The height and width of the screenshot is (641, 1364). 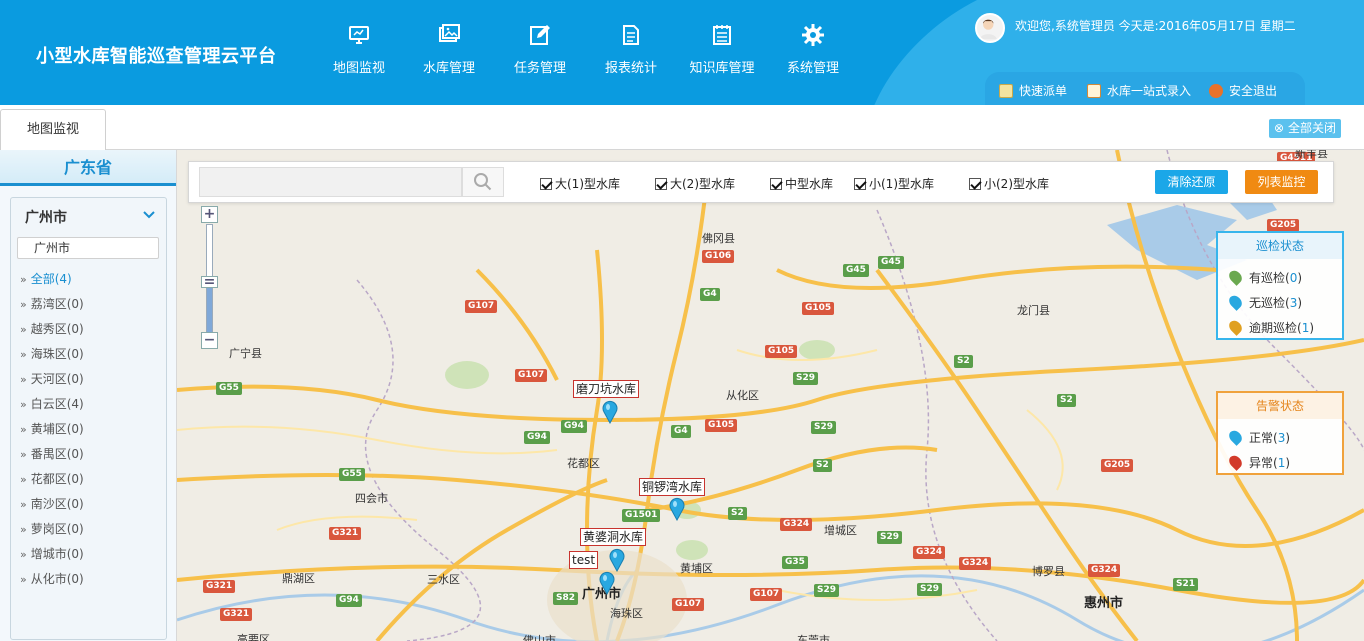 What do you see at coordinates (626, 613) in the screenshot?
I see `place-label: 海珠区` at bounding box center [626, 613].